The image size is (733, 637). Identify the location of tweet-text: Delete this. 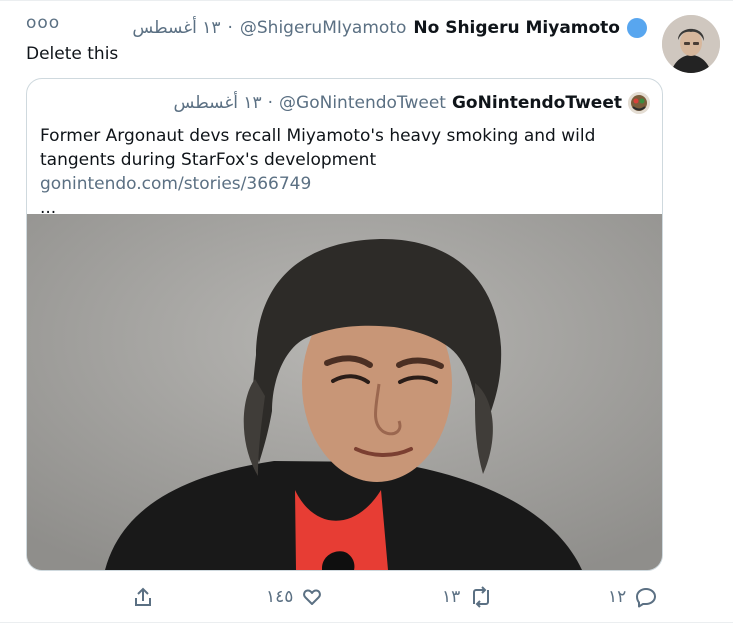
(72, 54).